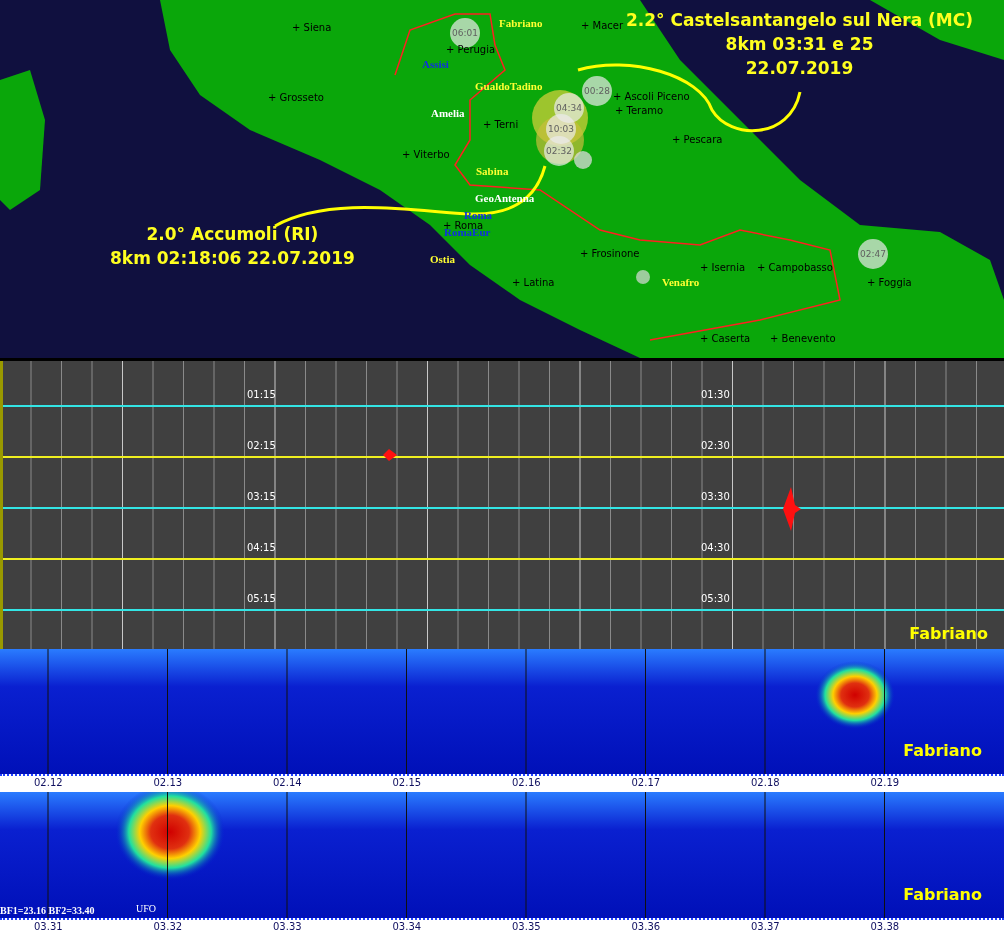 The image size is (1004, 936). I want to click on station-label: Fabriano, so click(521, 23).